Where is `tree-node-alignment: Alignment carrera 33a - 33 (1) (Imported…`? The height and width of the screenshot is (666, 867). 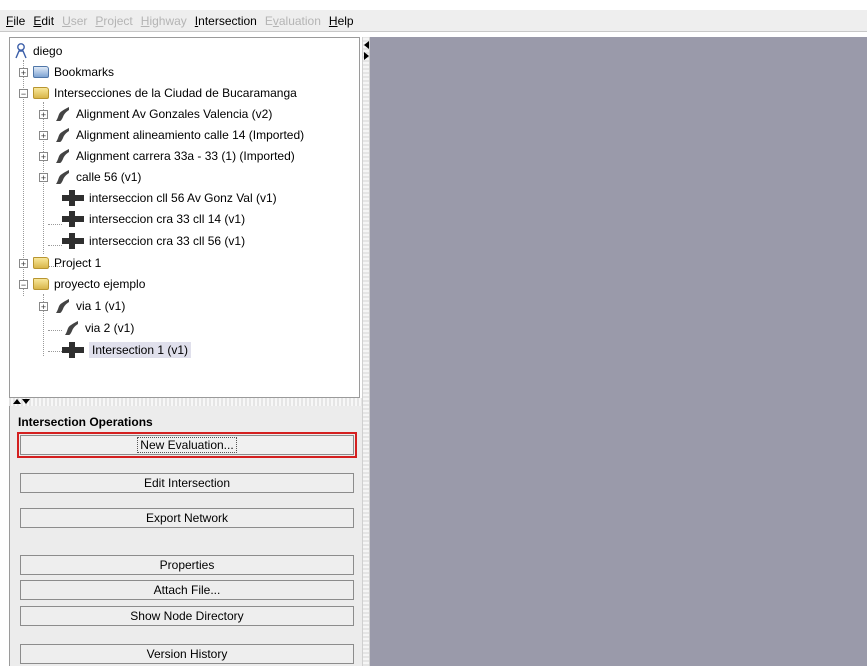
tree-node-alignment: Alignment carrera 33a - 33 (1) (Imported… is located at coordinates (174, 156).